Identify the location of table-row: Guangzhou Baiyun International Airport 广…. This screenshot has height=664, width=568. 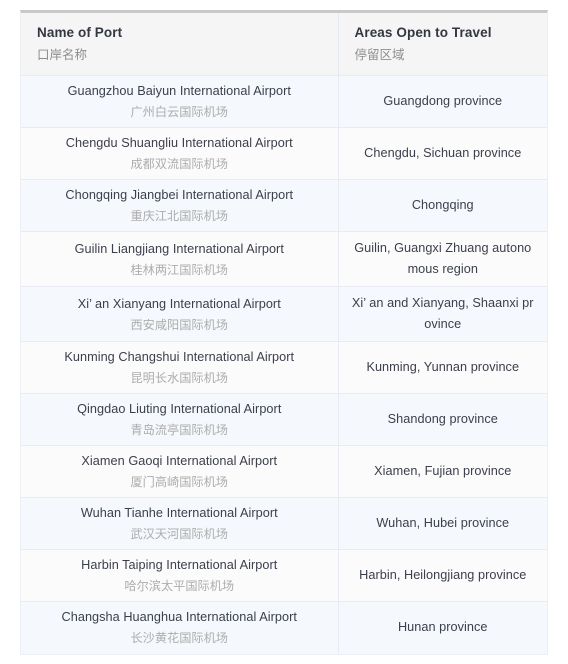
(284, 101).